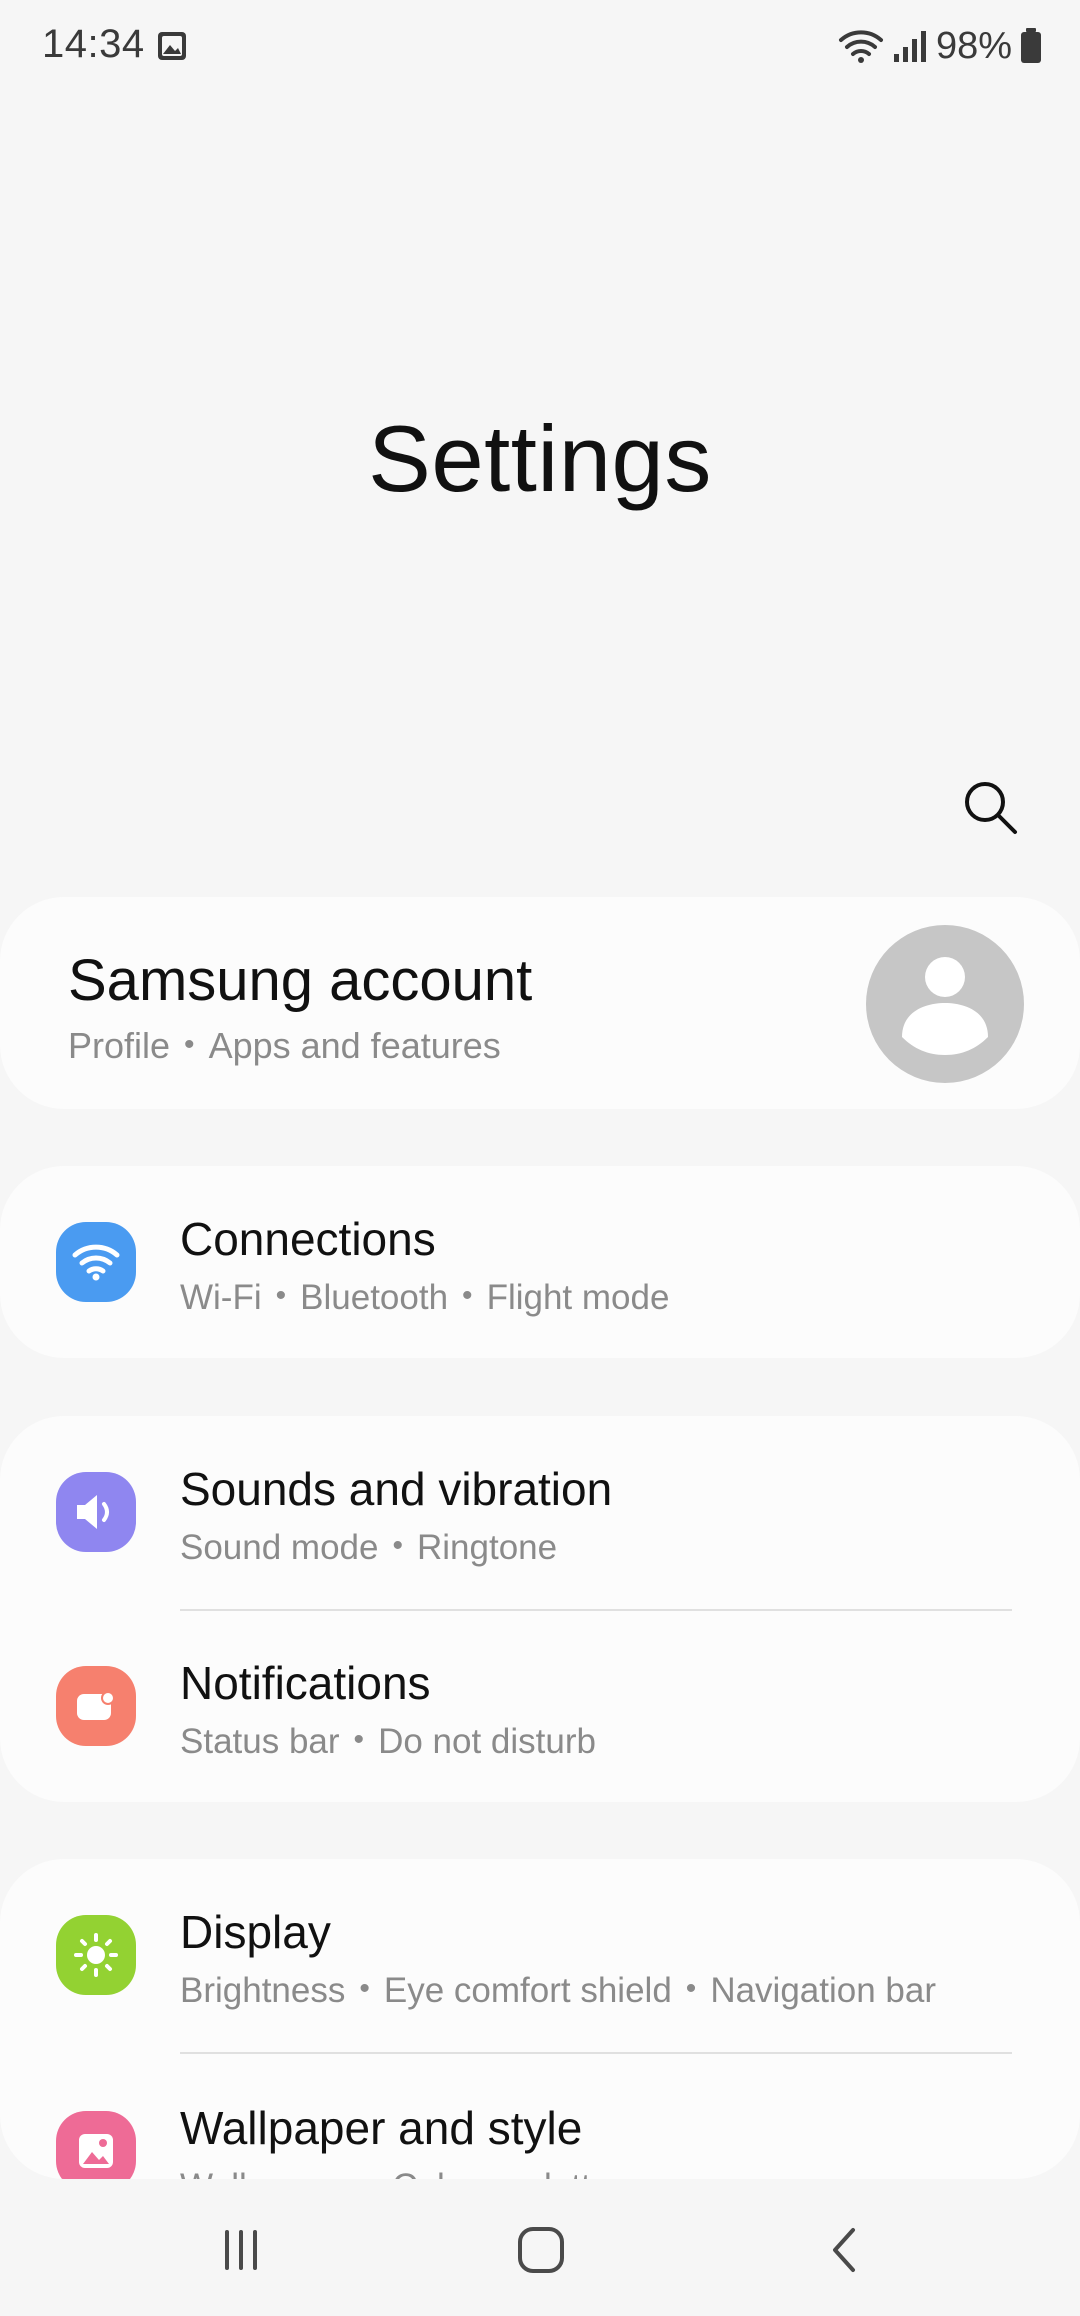  I want to click on row-sub-item: Wallpapers, so click(267, 2173).